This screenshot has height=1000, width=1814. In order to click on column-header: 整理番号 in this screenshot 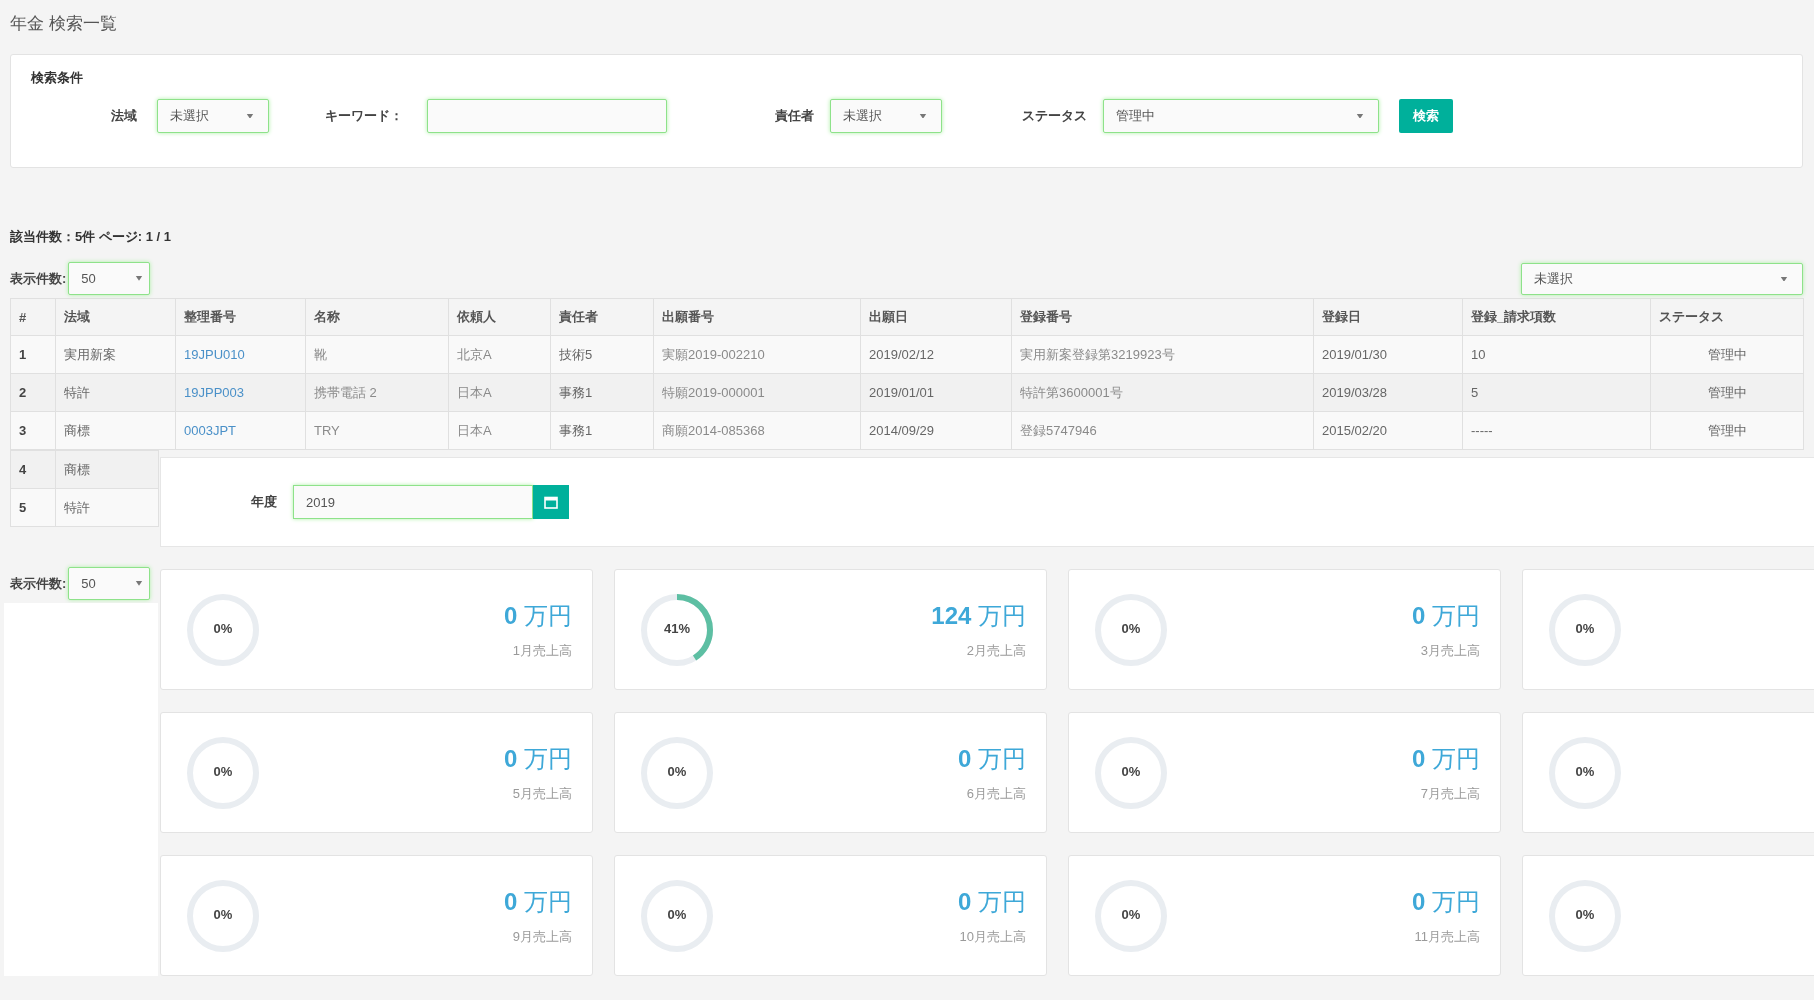, I will do `click(240, 317)`.